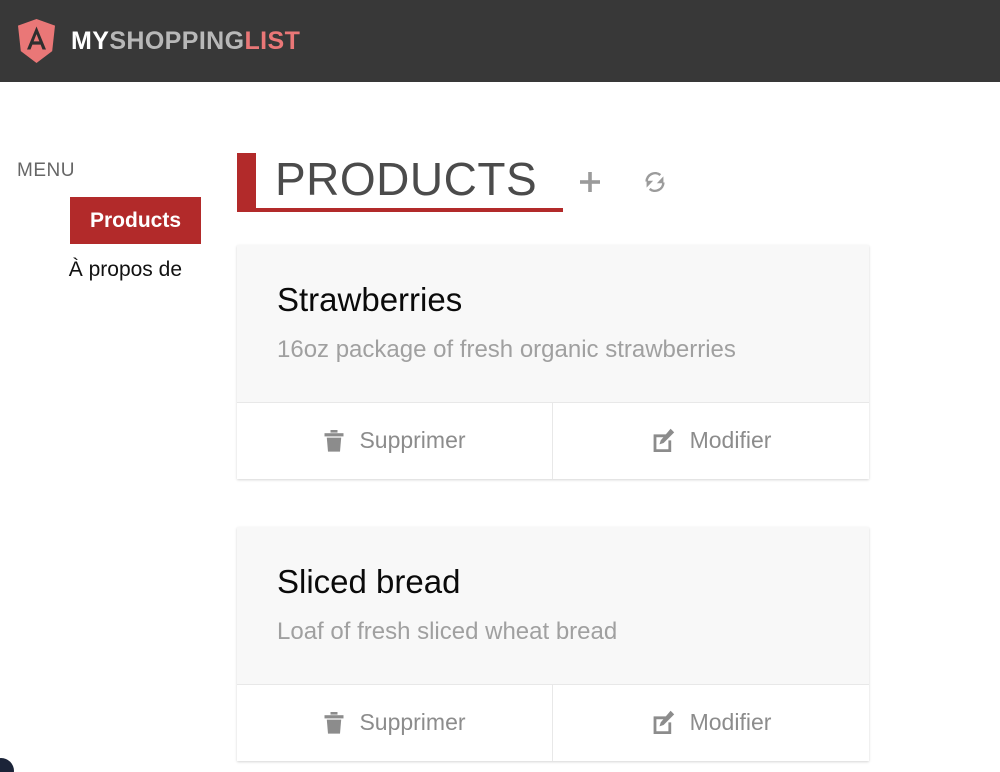 The image size is (1000, 772). I want to click on sidebar-item-products: Products, so click(135, 221).